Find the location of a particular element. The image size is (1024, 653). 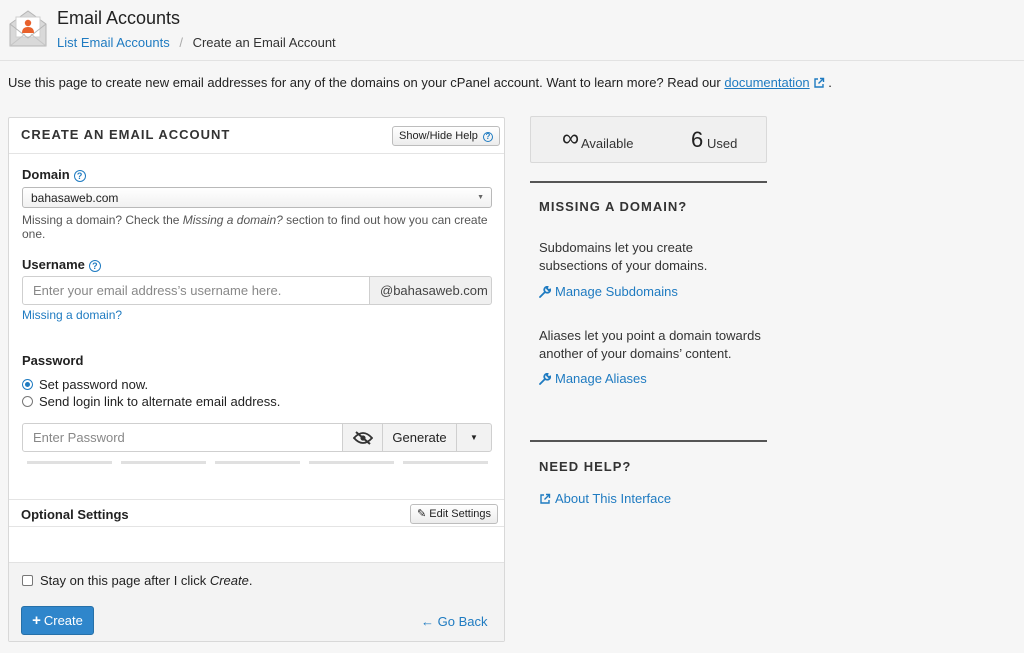

domain-label: Domain? is located at coordinates (54, 174).